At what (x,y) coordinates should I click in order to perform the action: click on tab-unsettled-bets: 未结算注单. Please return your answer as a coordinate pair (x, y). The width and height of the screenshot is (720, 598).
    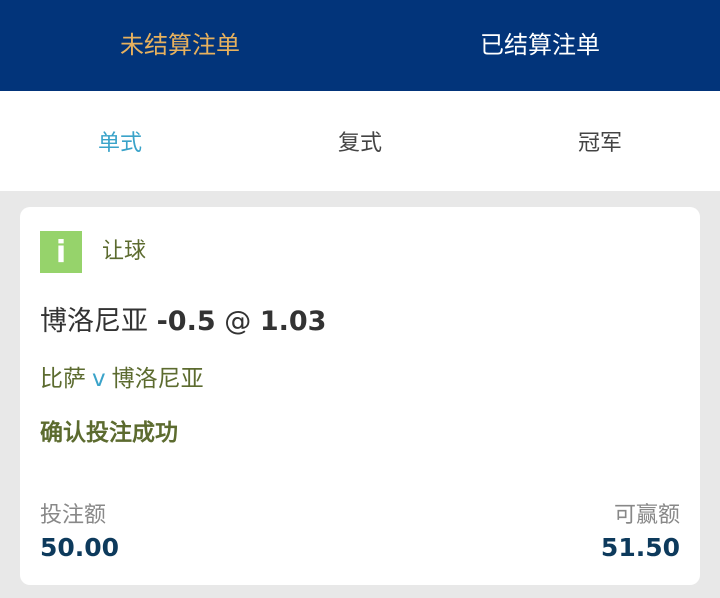
    Looking at the image, I should click on (180, 45).